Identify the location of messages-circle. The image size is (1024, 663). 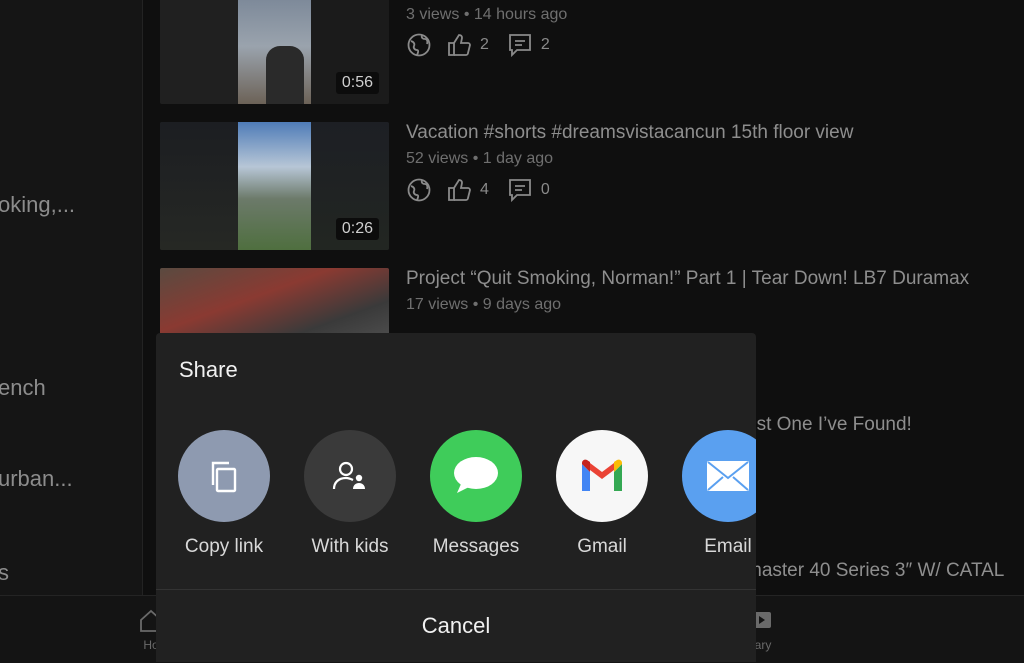
(476, 476).